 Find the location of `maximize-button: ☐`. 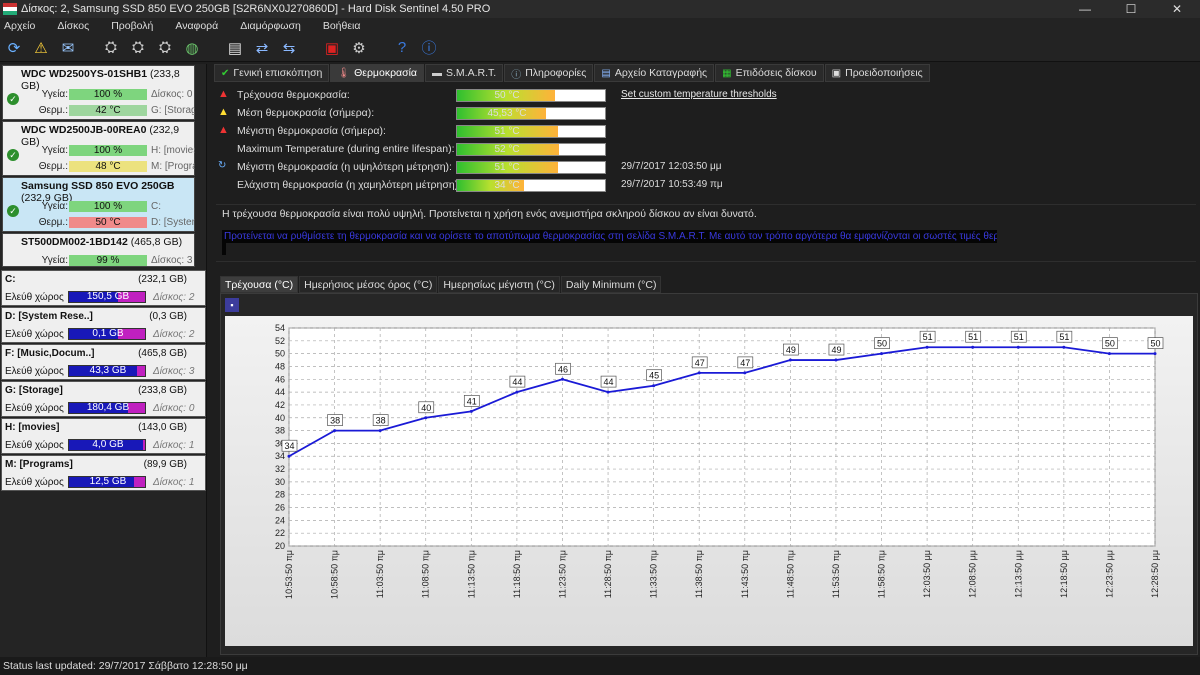

maximize-button: ☐ is located at coordinates (1131, 9).